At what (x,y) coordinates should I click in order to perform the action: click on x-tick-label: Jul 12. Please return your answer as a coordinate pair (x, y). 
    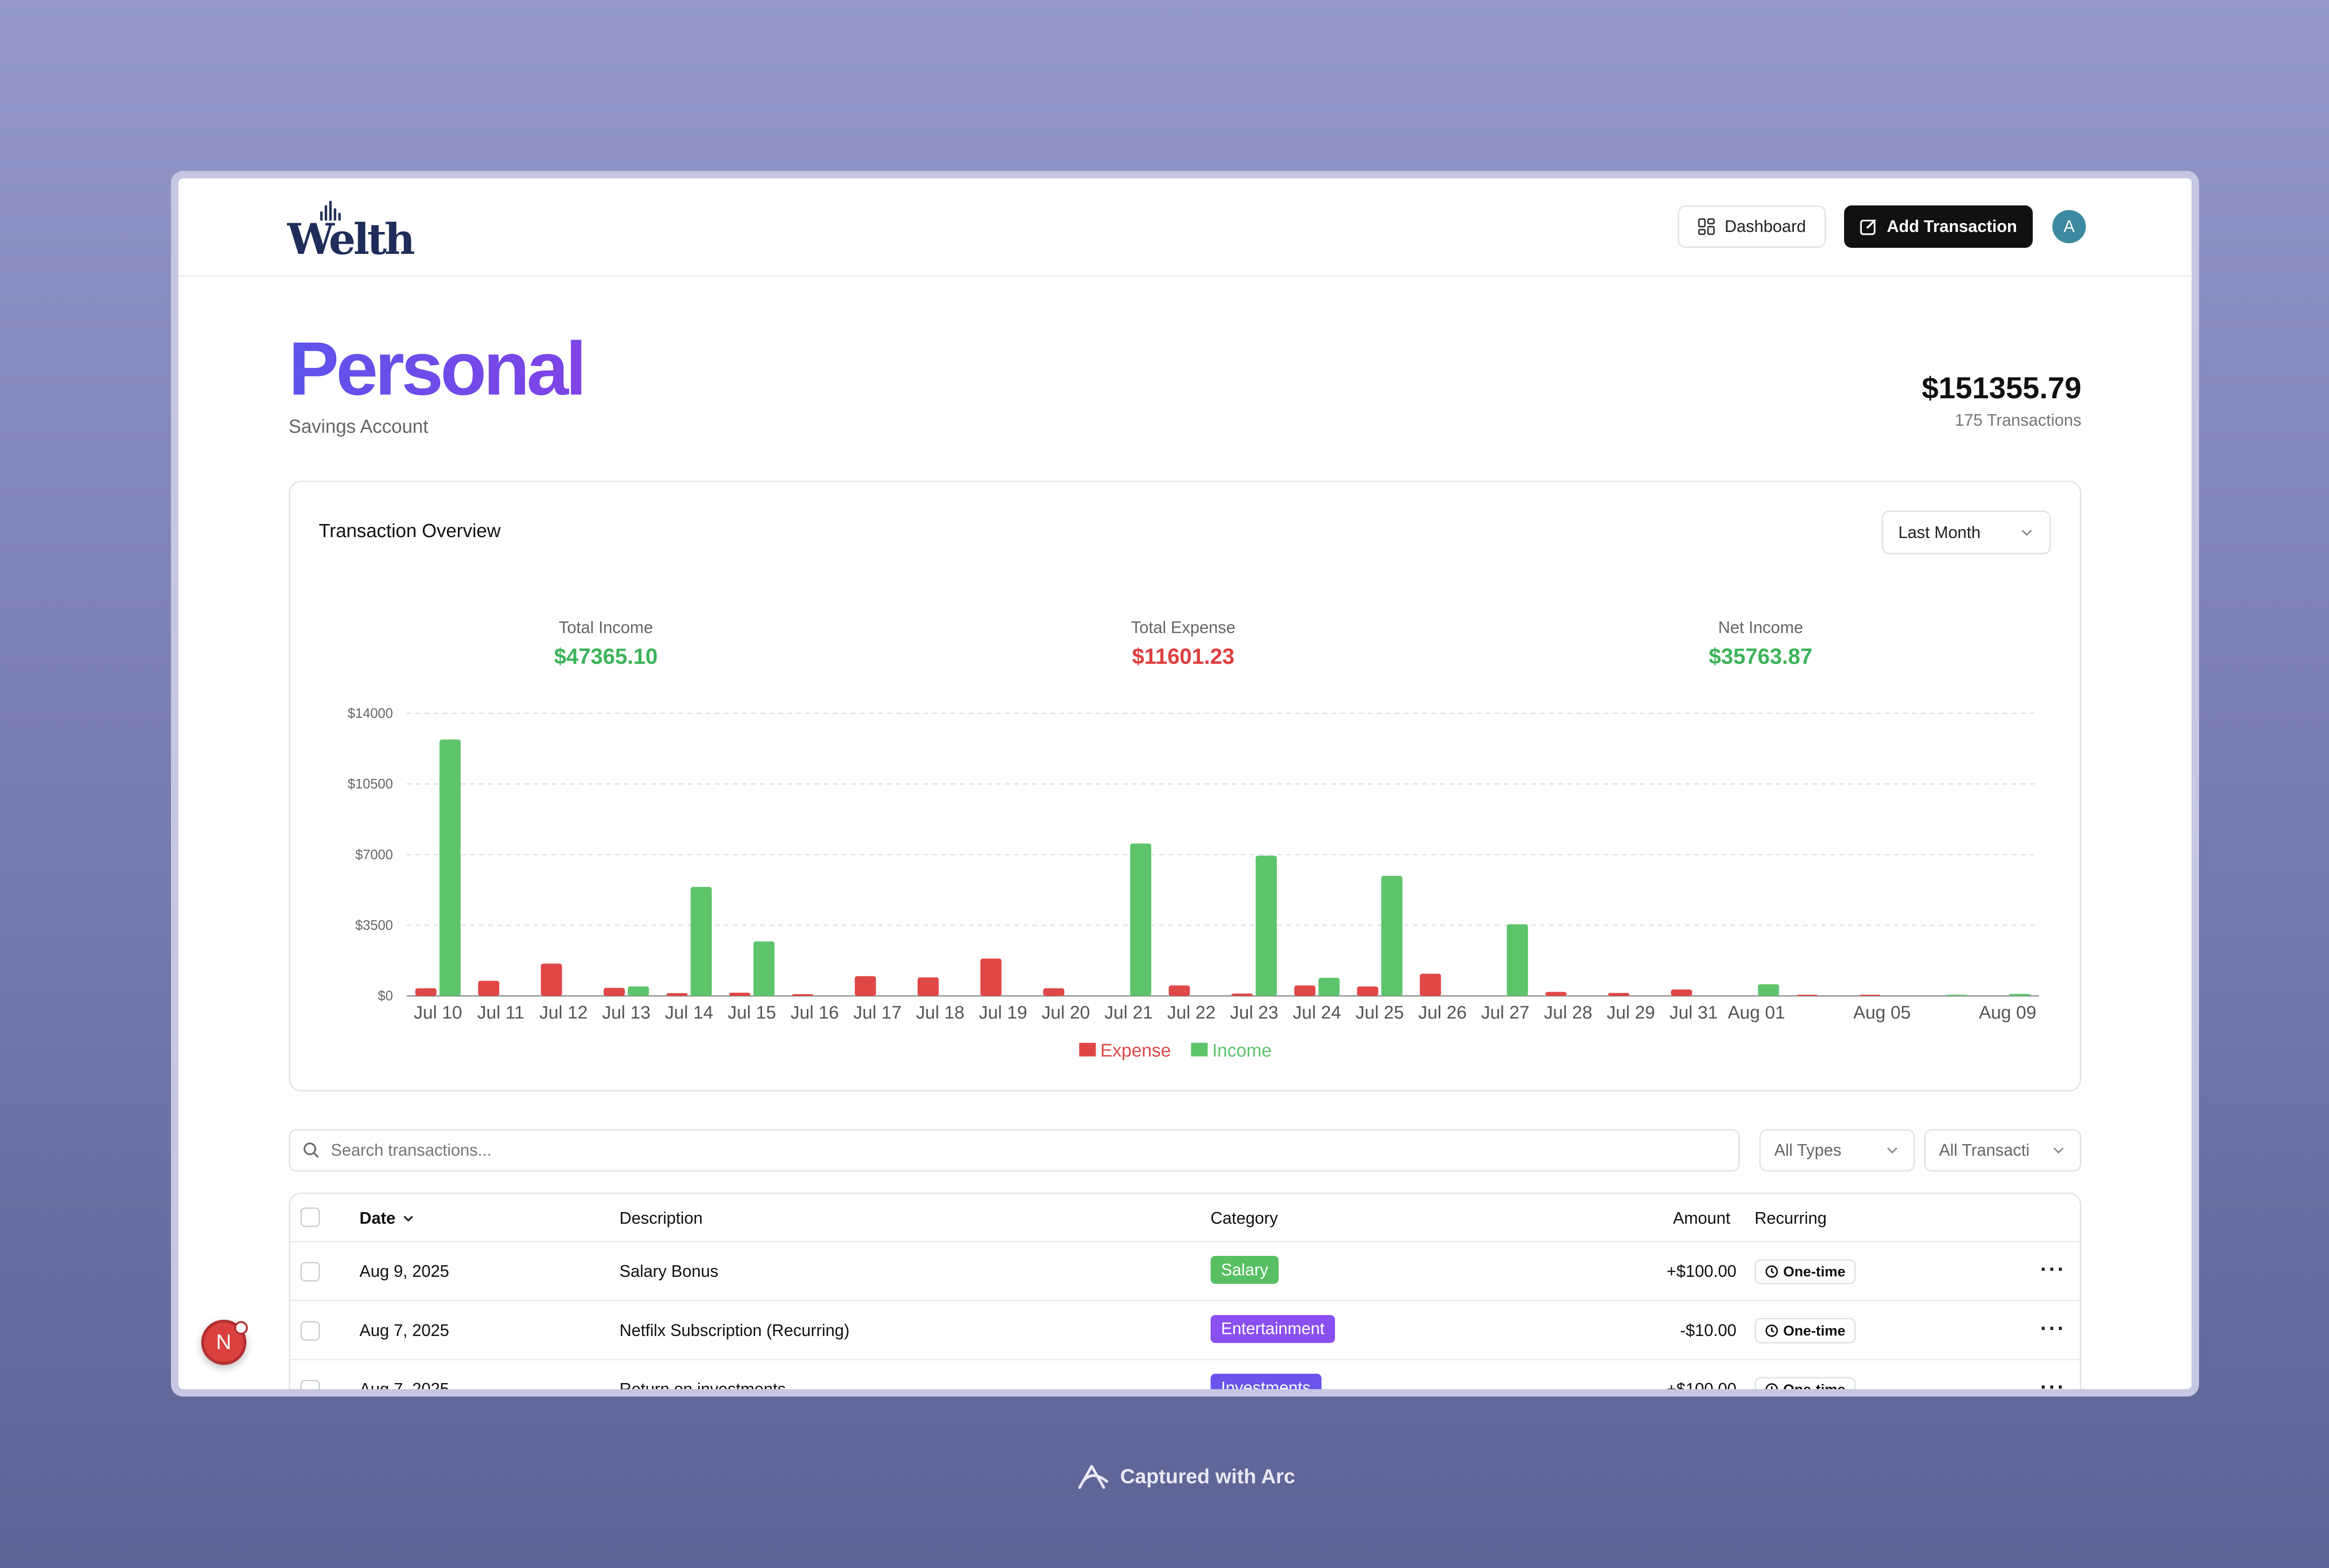
    Looking at the image, I should click on (563, 1013).